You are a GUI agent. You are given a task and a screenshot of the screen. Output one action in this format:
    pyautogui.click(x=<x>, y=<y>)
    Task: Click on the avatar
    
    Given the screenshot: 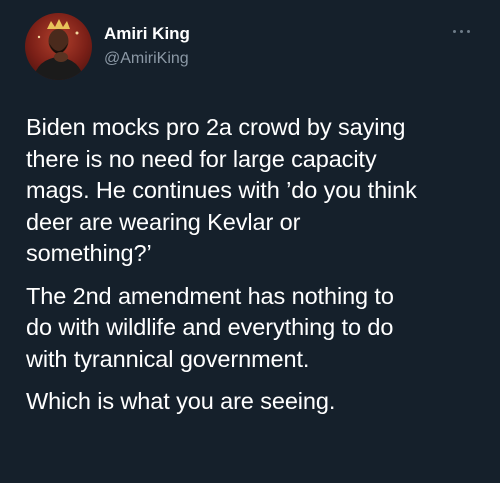 What is the action you would take?
    pyautogui.click(x=58, y=46)
    